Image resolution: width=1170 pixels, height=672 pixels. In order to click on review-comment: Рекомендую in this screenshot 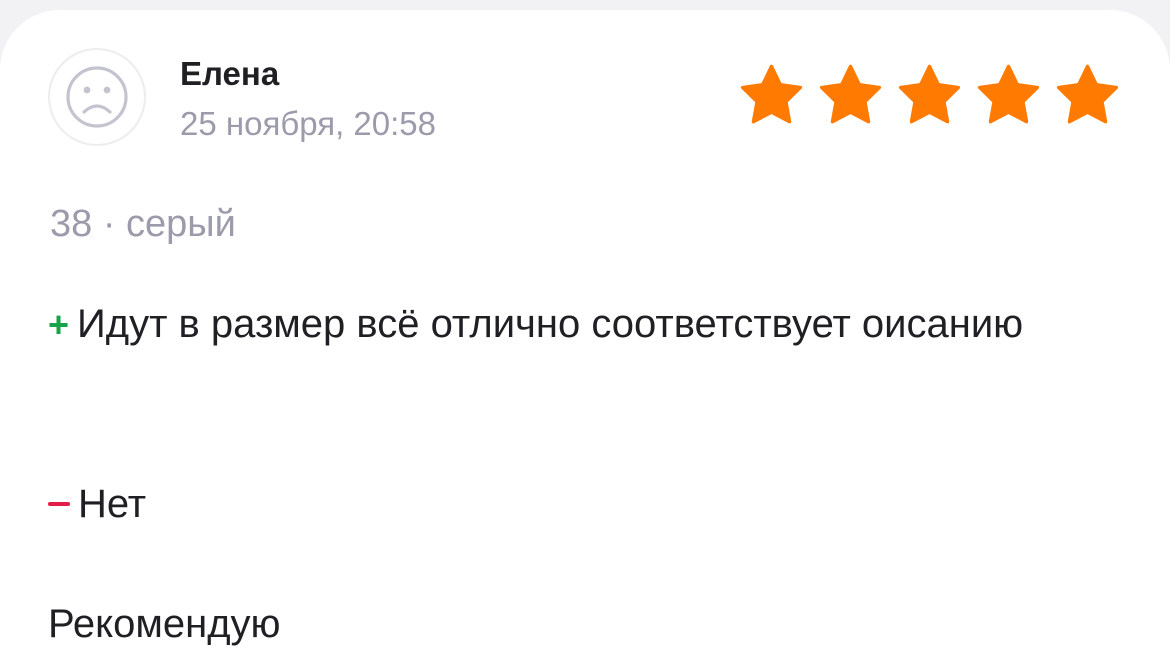, I will do `click(164, 624)`.